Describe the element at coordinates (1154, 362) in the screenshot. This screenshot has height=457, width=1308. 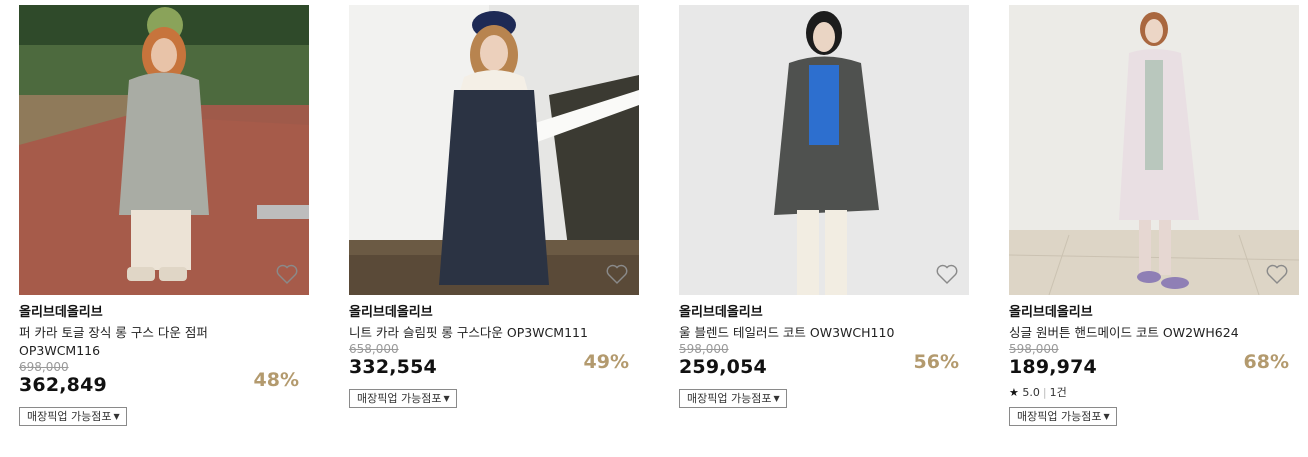
I see `price-area: 598,000 189,974 68%` at that location.